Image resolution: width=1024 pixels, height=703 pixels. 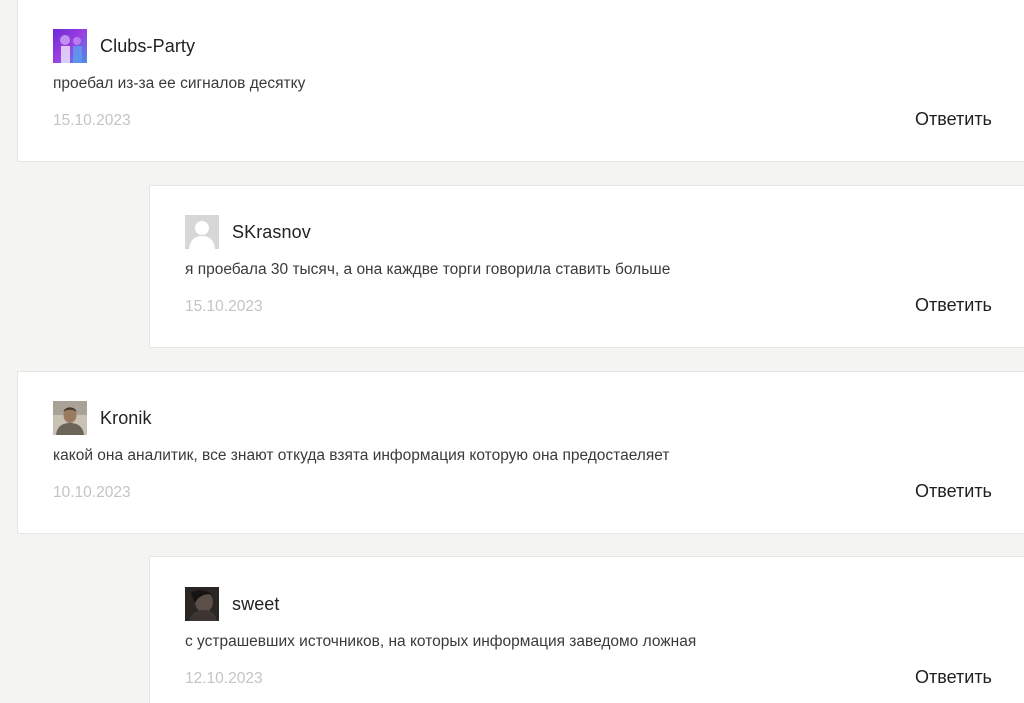 I want to click on comment-header: Clubs-Party, so click(x=124, y=46).